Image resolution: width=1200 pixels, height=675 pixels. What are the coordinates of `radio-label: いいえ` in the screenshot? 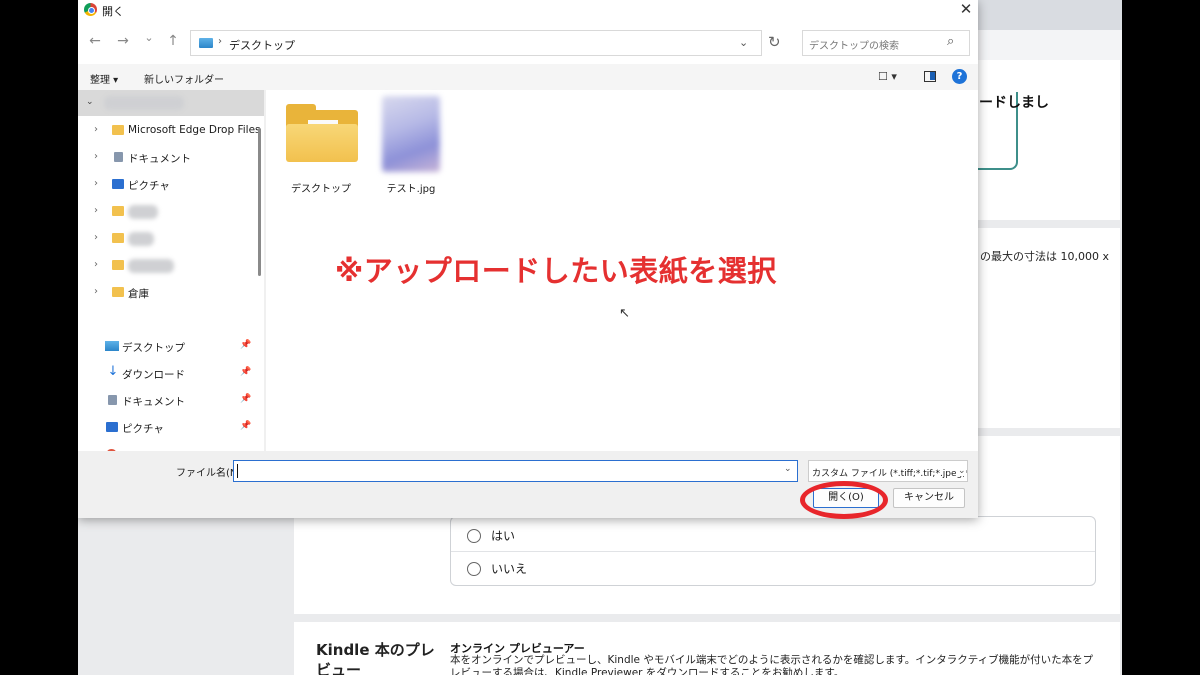 It's located at (509, 569).